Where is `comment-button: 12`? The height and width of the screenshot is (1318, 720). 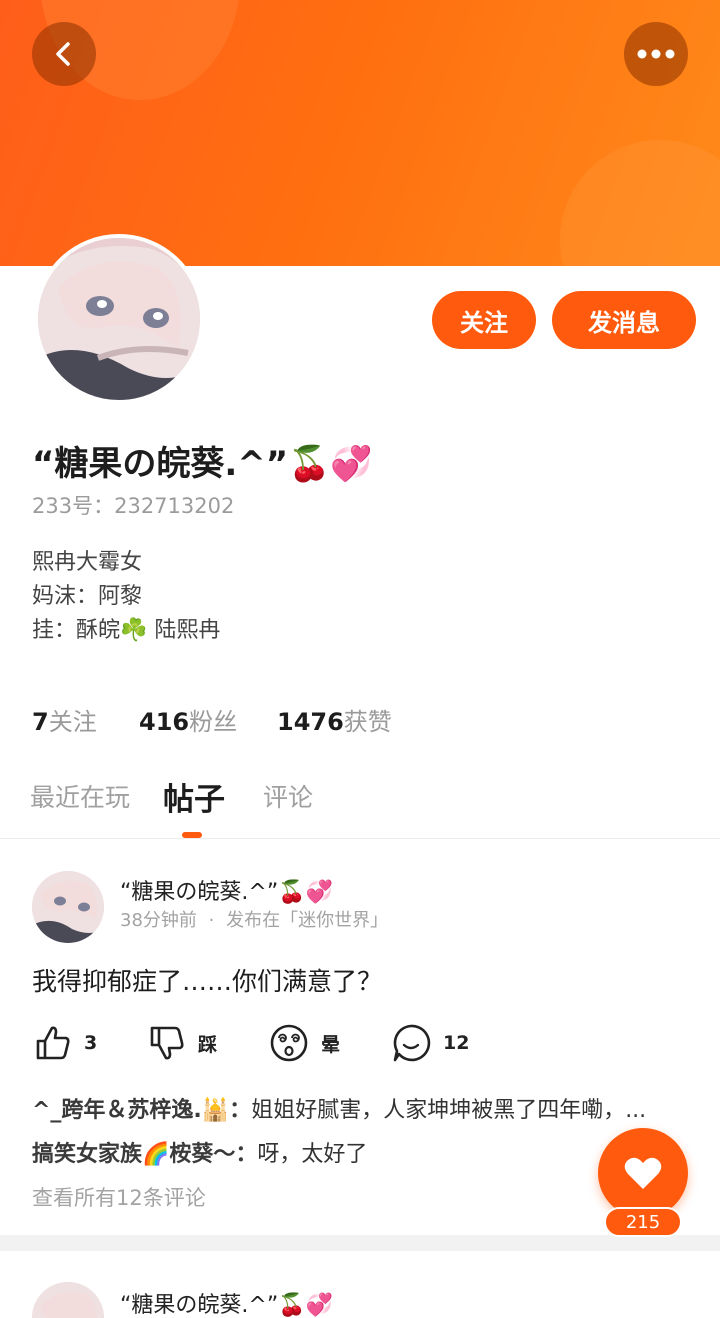 comment-button: 12 is located at coordinates (430, 1043).